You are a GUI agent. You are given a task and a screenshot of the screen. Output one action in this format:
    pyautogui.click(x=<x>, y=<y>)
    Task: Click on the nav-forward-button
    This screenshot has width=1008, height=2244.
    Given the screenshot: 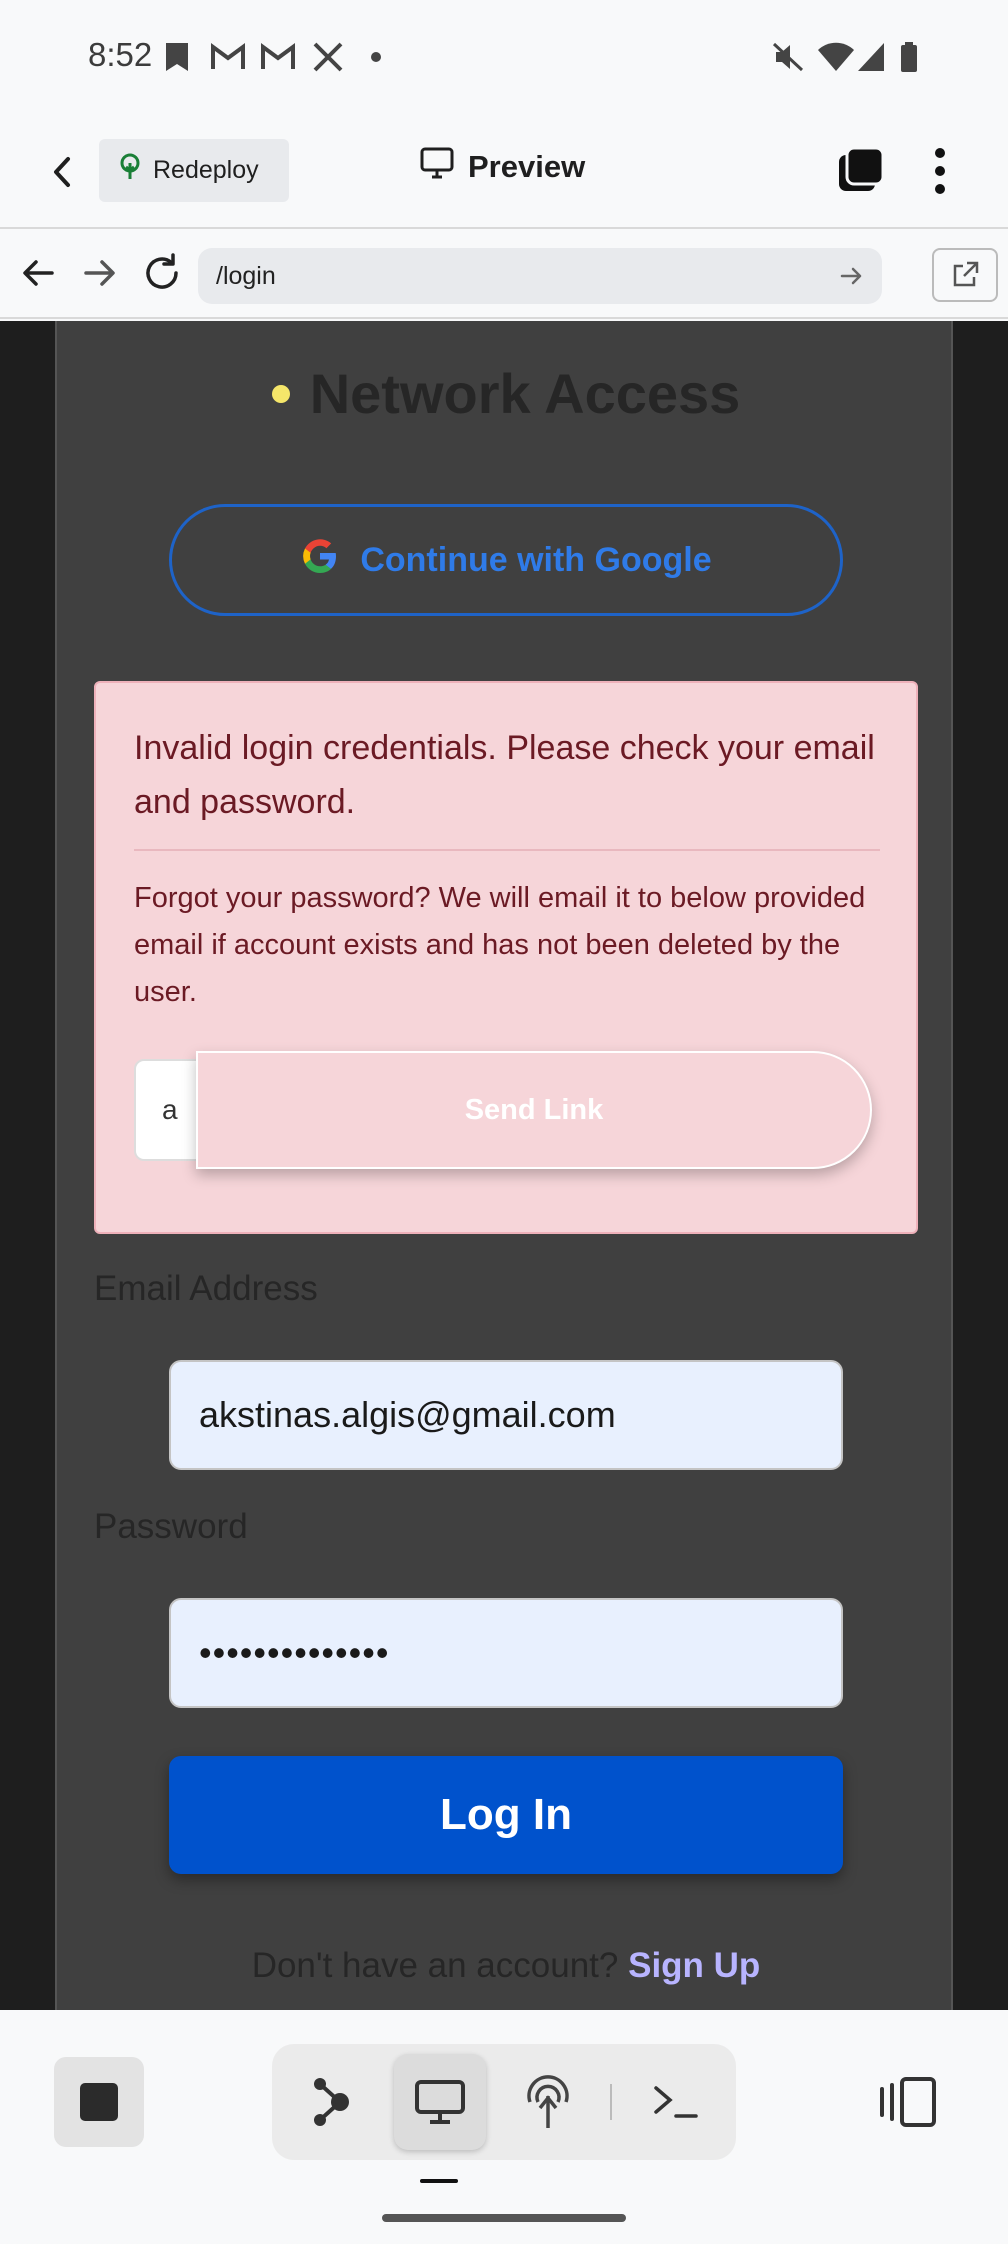 What is the action you would take?
    pyautogui.click(x=100, y=273)
    